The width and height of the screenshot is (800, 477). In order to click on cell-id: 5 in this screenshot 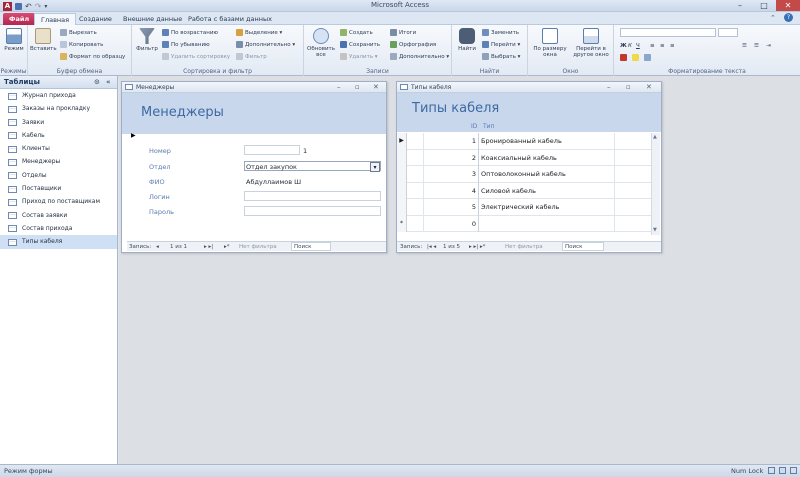, I will do `click(451, 207)`.